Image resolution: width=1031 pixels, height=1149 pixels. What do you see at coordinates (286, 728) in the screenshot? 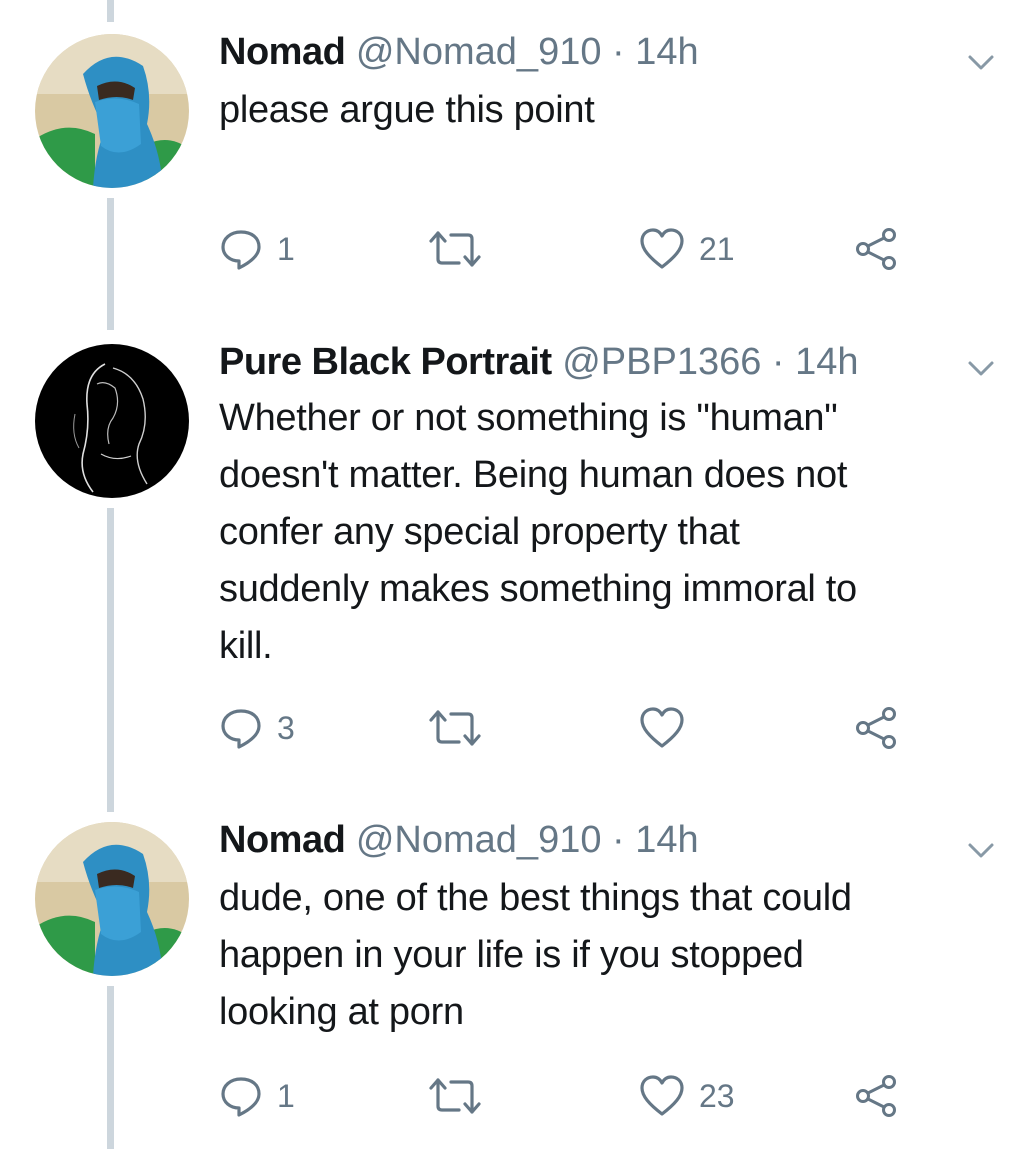
I see `reply-count: 3` at bounding box center [286, 728].